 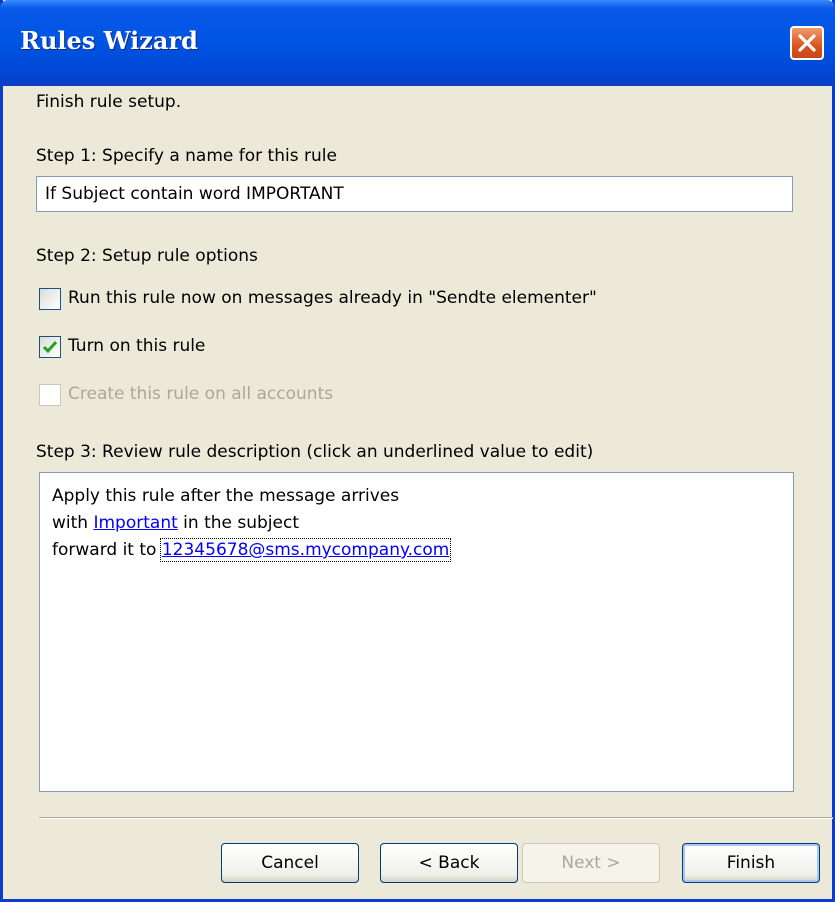 I want to click on description-line-2-suffix: in the subject, so click(x=238, y=523).